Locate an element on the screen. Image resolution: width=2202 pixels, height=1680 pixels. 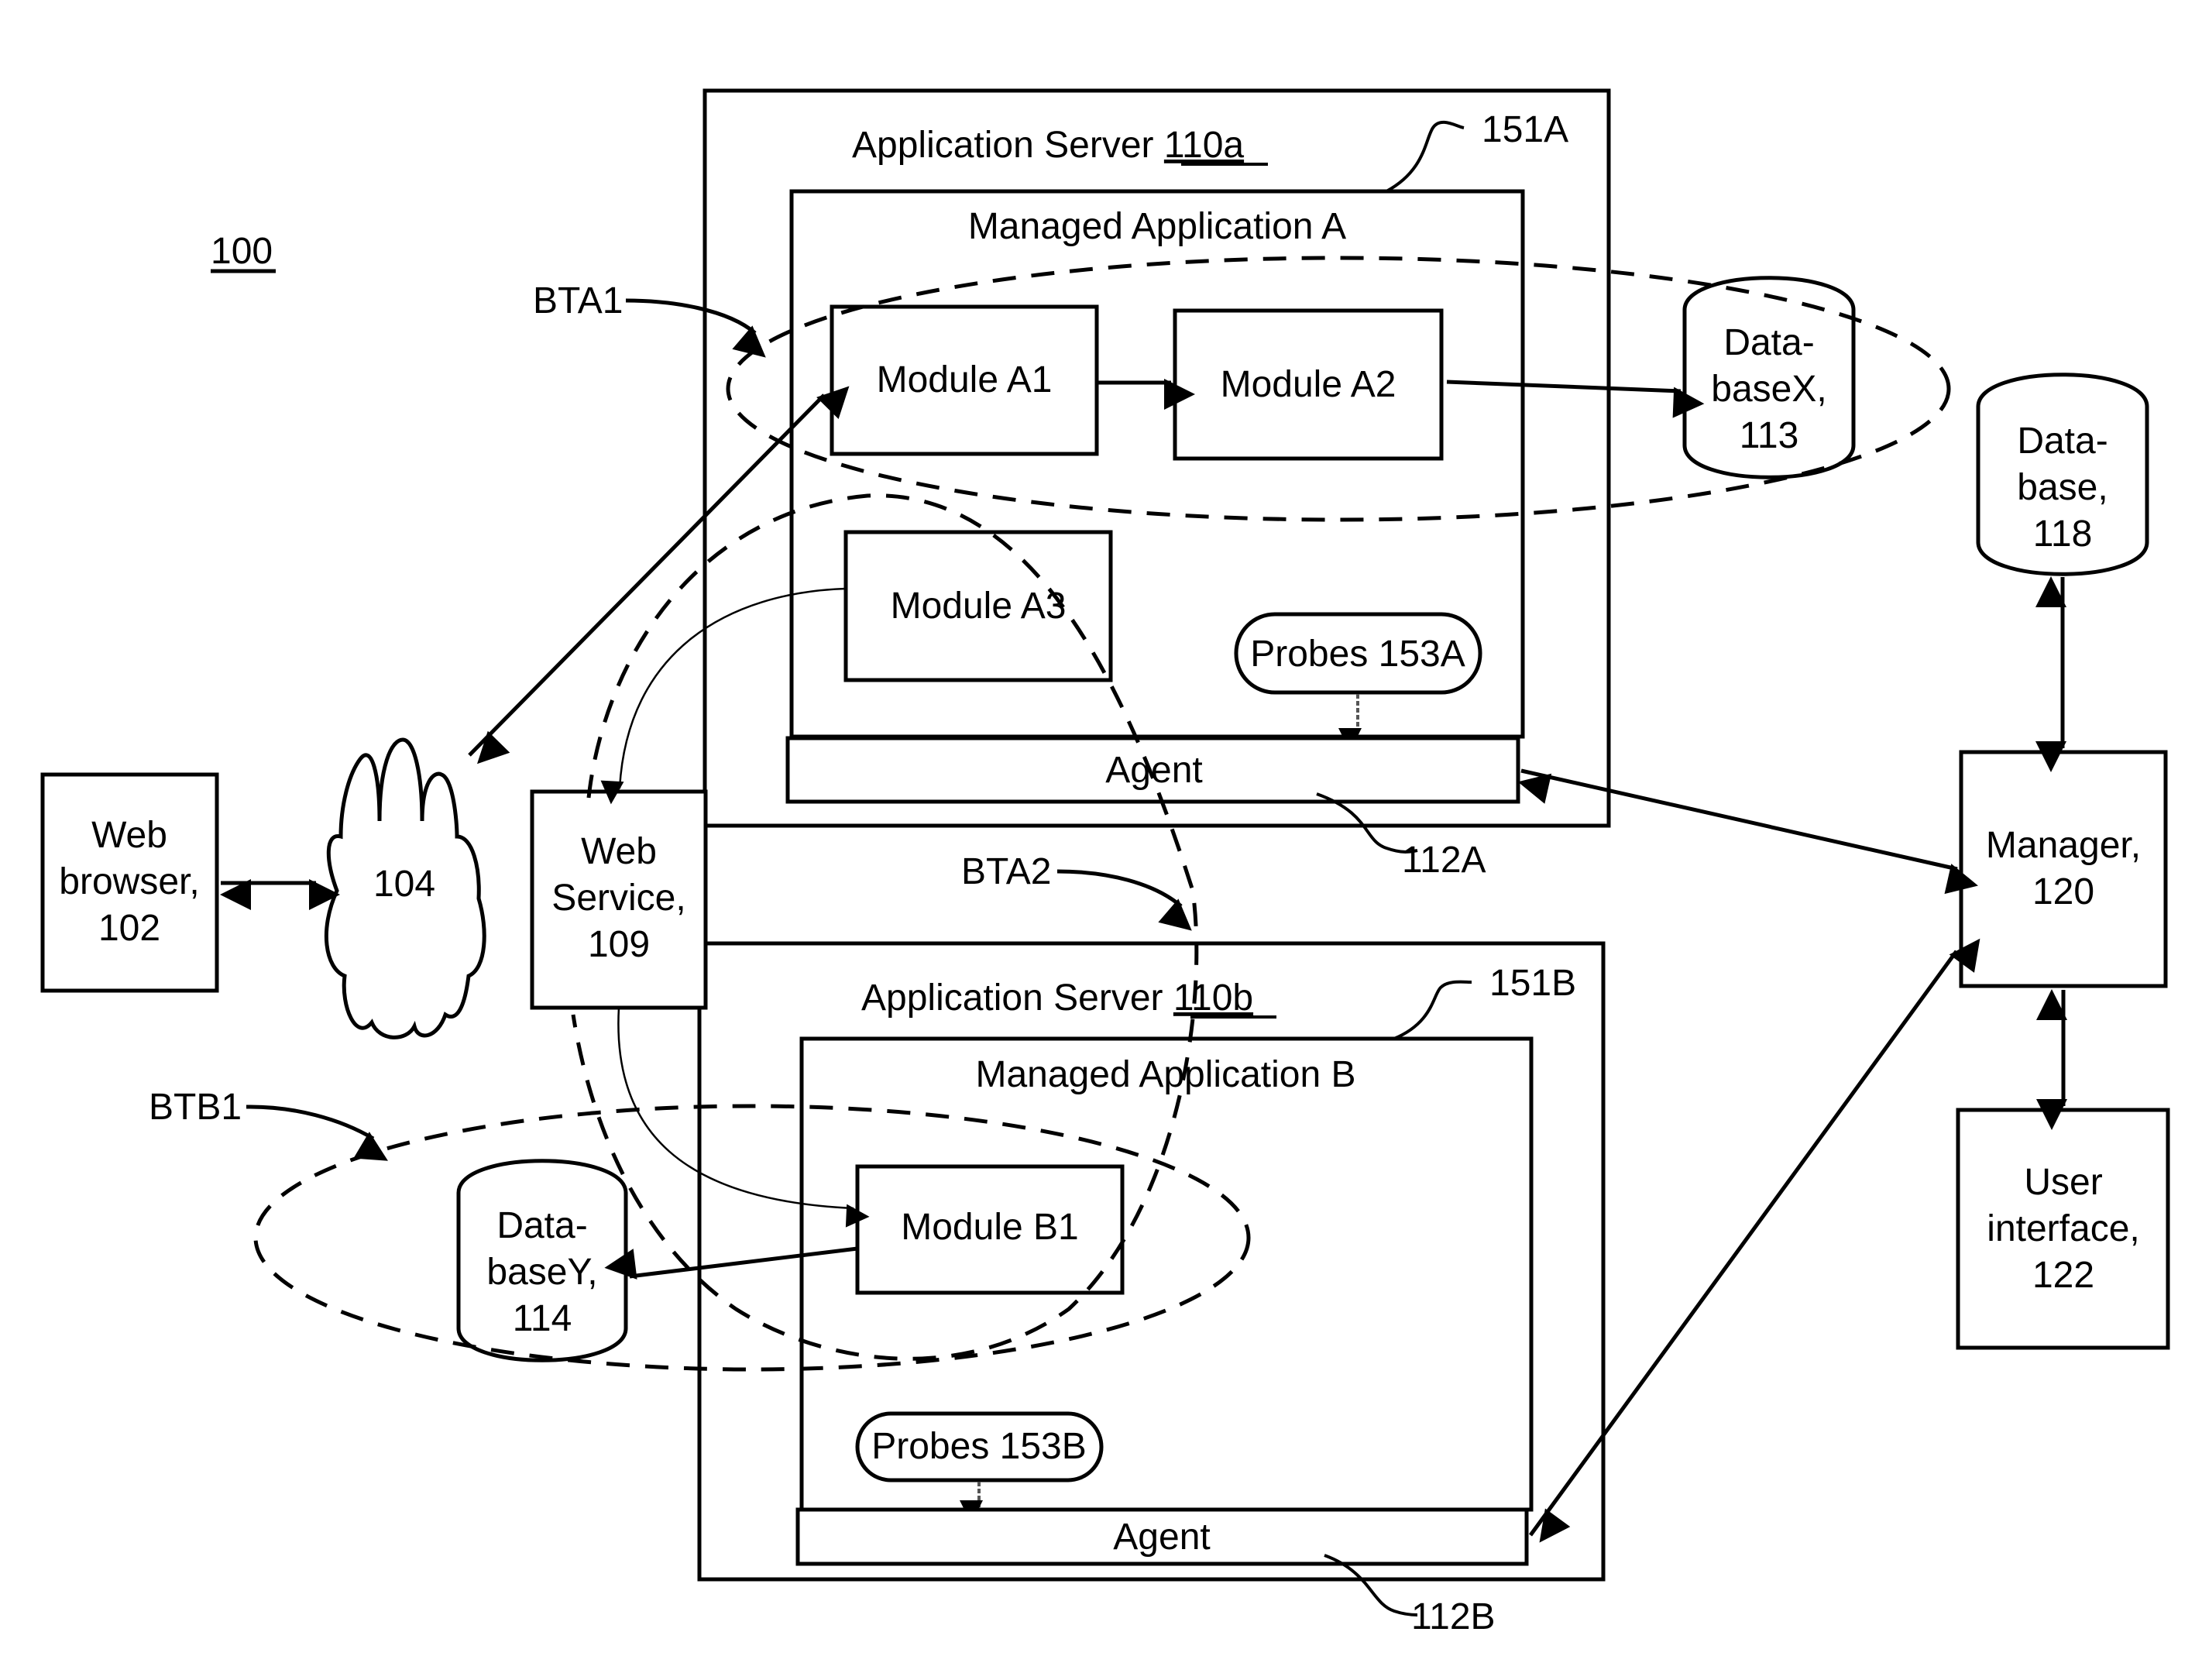
btb1-pointer is located at coordinates (317, 1133).